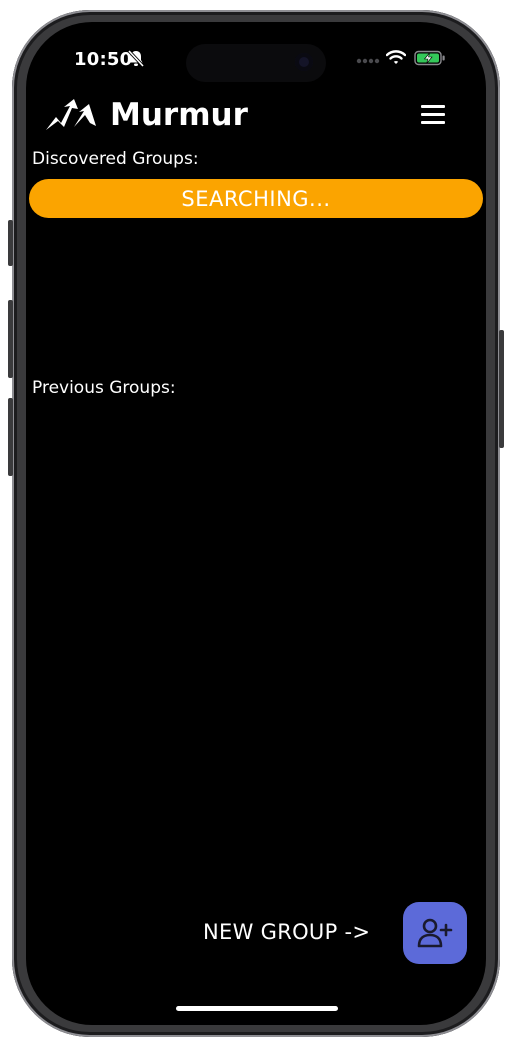  Describe the element at coordinates (10, 339) in the screenshot. I see `volume-up-button` at that location.